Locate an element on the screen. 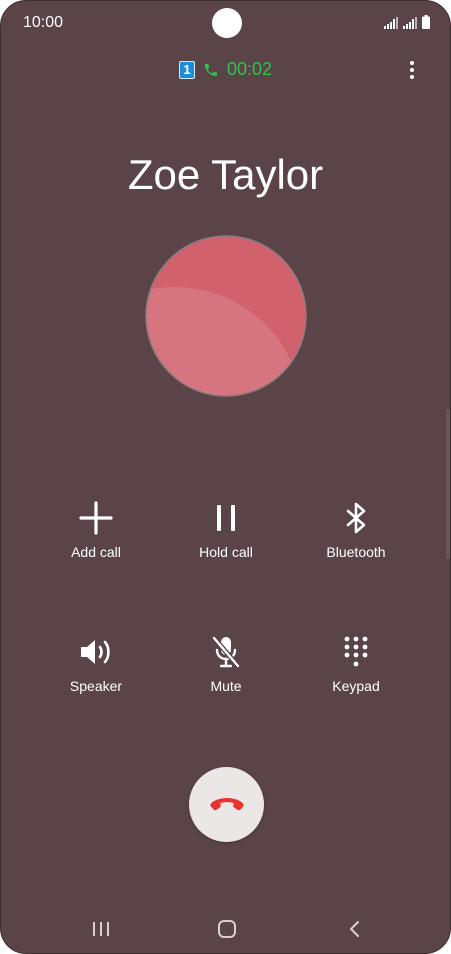  end-call-button is located at coordinates (226, 804).